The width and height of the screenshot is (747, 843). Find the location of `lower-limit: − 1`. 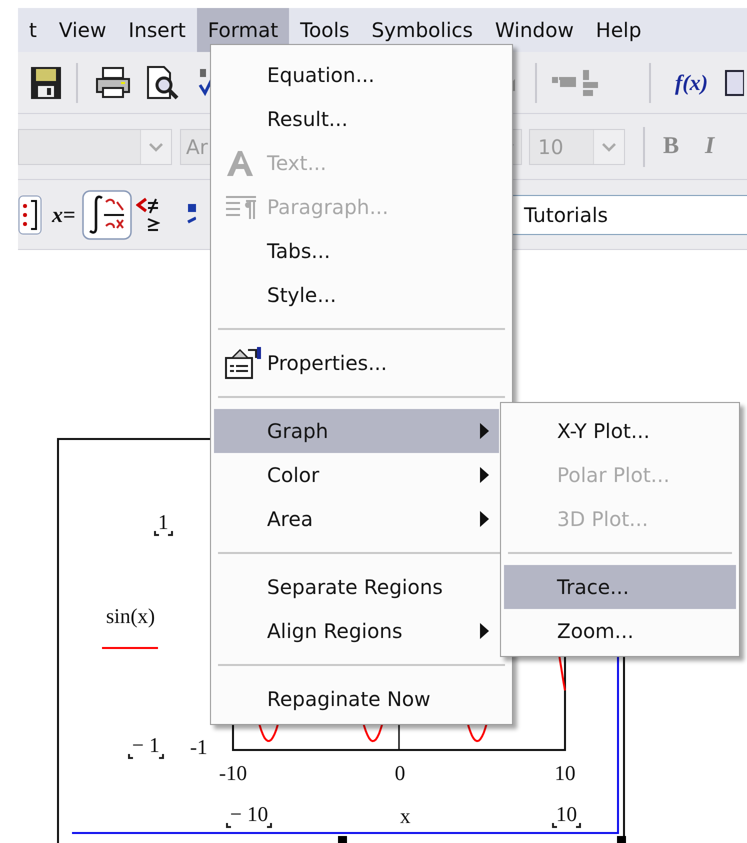

lower-limit: − 1 is located at coordinates (146, 747).